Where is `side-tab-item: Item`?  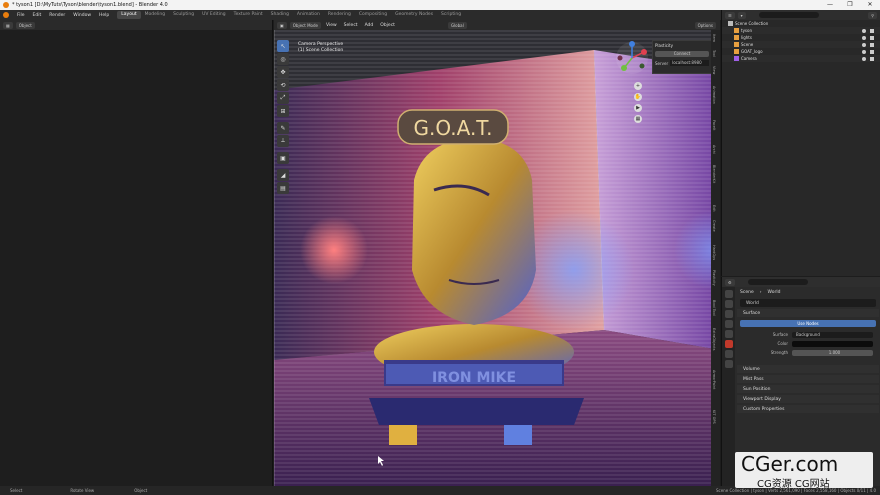 side-tab-item: Item is located at coordinates (714, 38).